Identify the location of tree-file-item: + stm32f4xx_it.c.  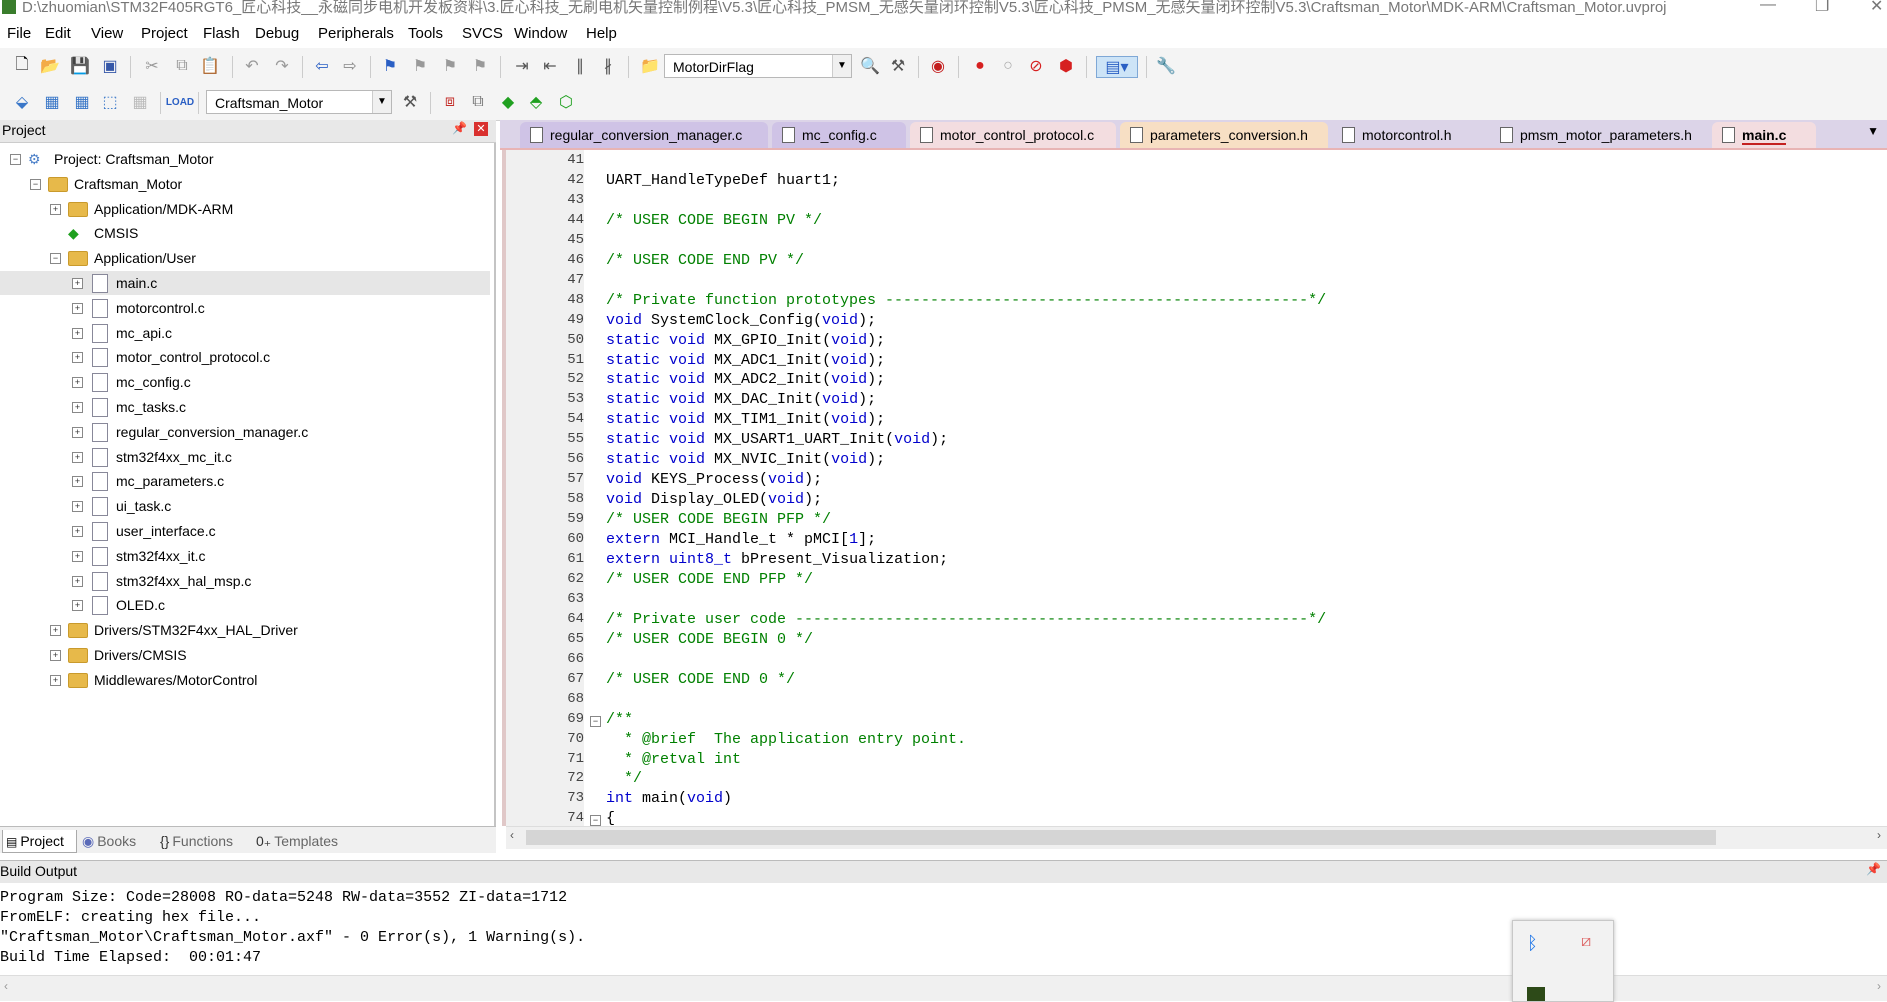
(245, 556).